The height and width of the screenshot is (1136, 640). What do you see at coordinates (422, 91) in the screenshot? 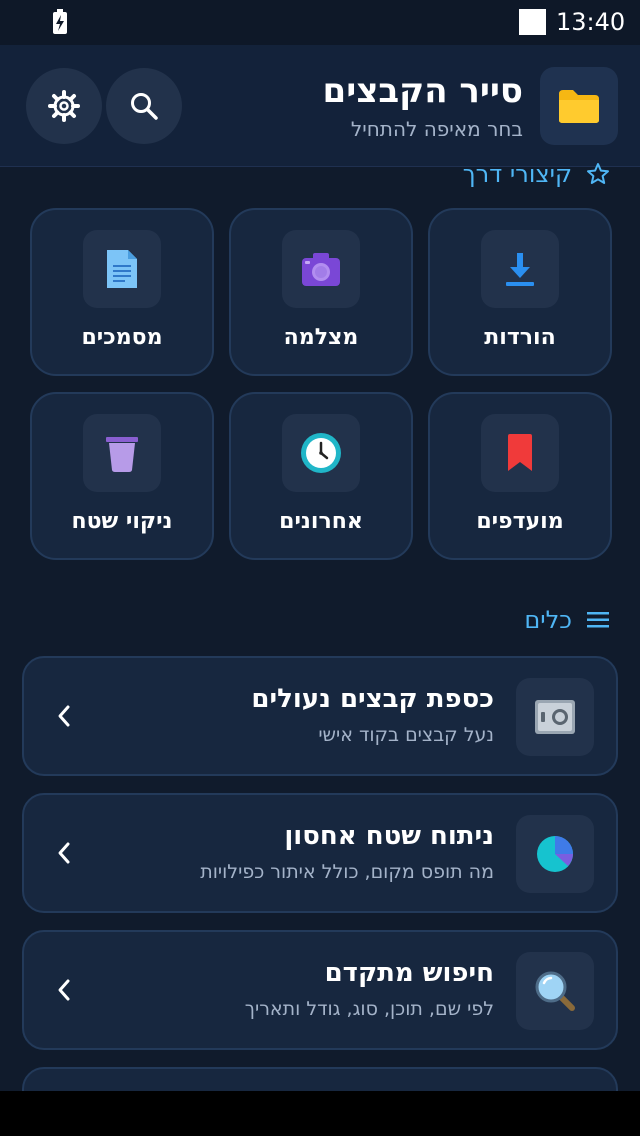
I see `page-title: סייר הקבצים` at bounding box center [422, 91].